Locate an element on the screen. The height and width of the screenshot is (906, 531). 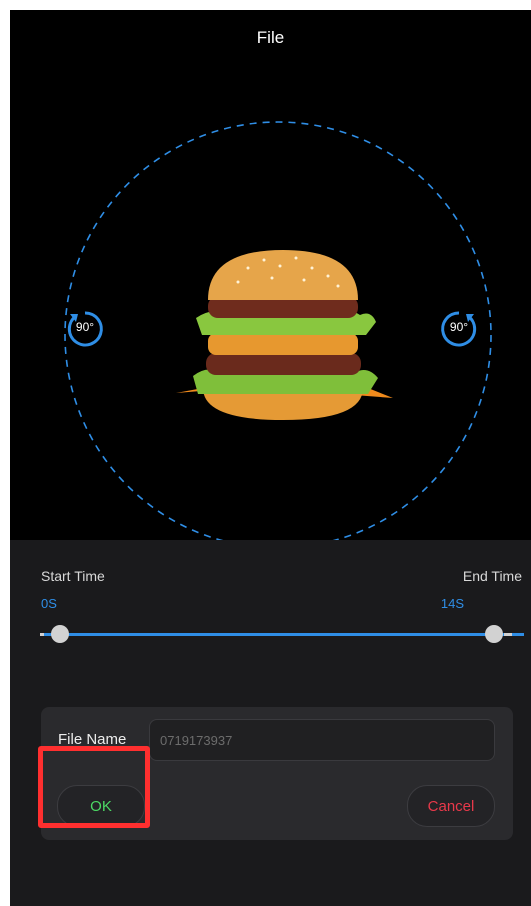
end-time-value: 14S is located at coordinates (452, 603).